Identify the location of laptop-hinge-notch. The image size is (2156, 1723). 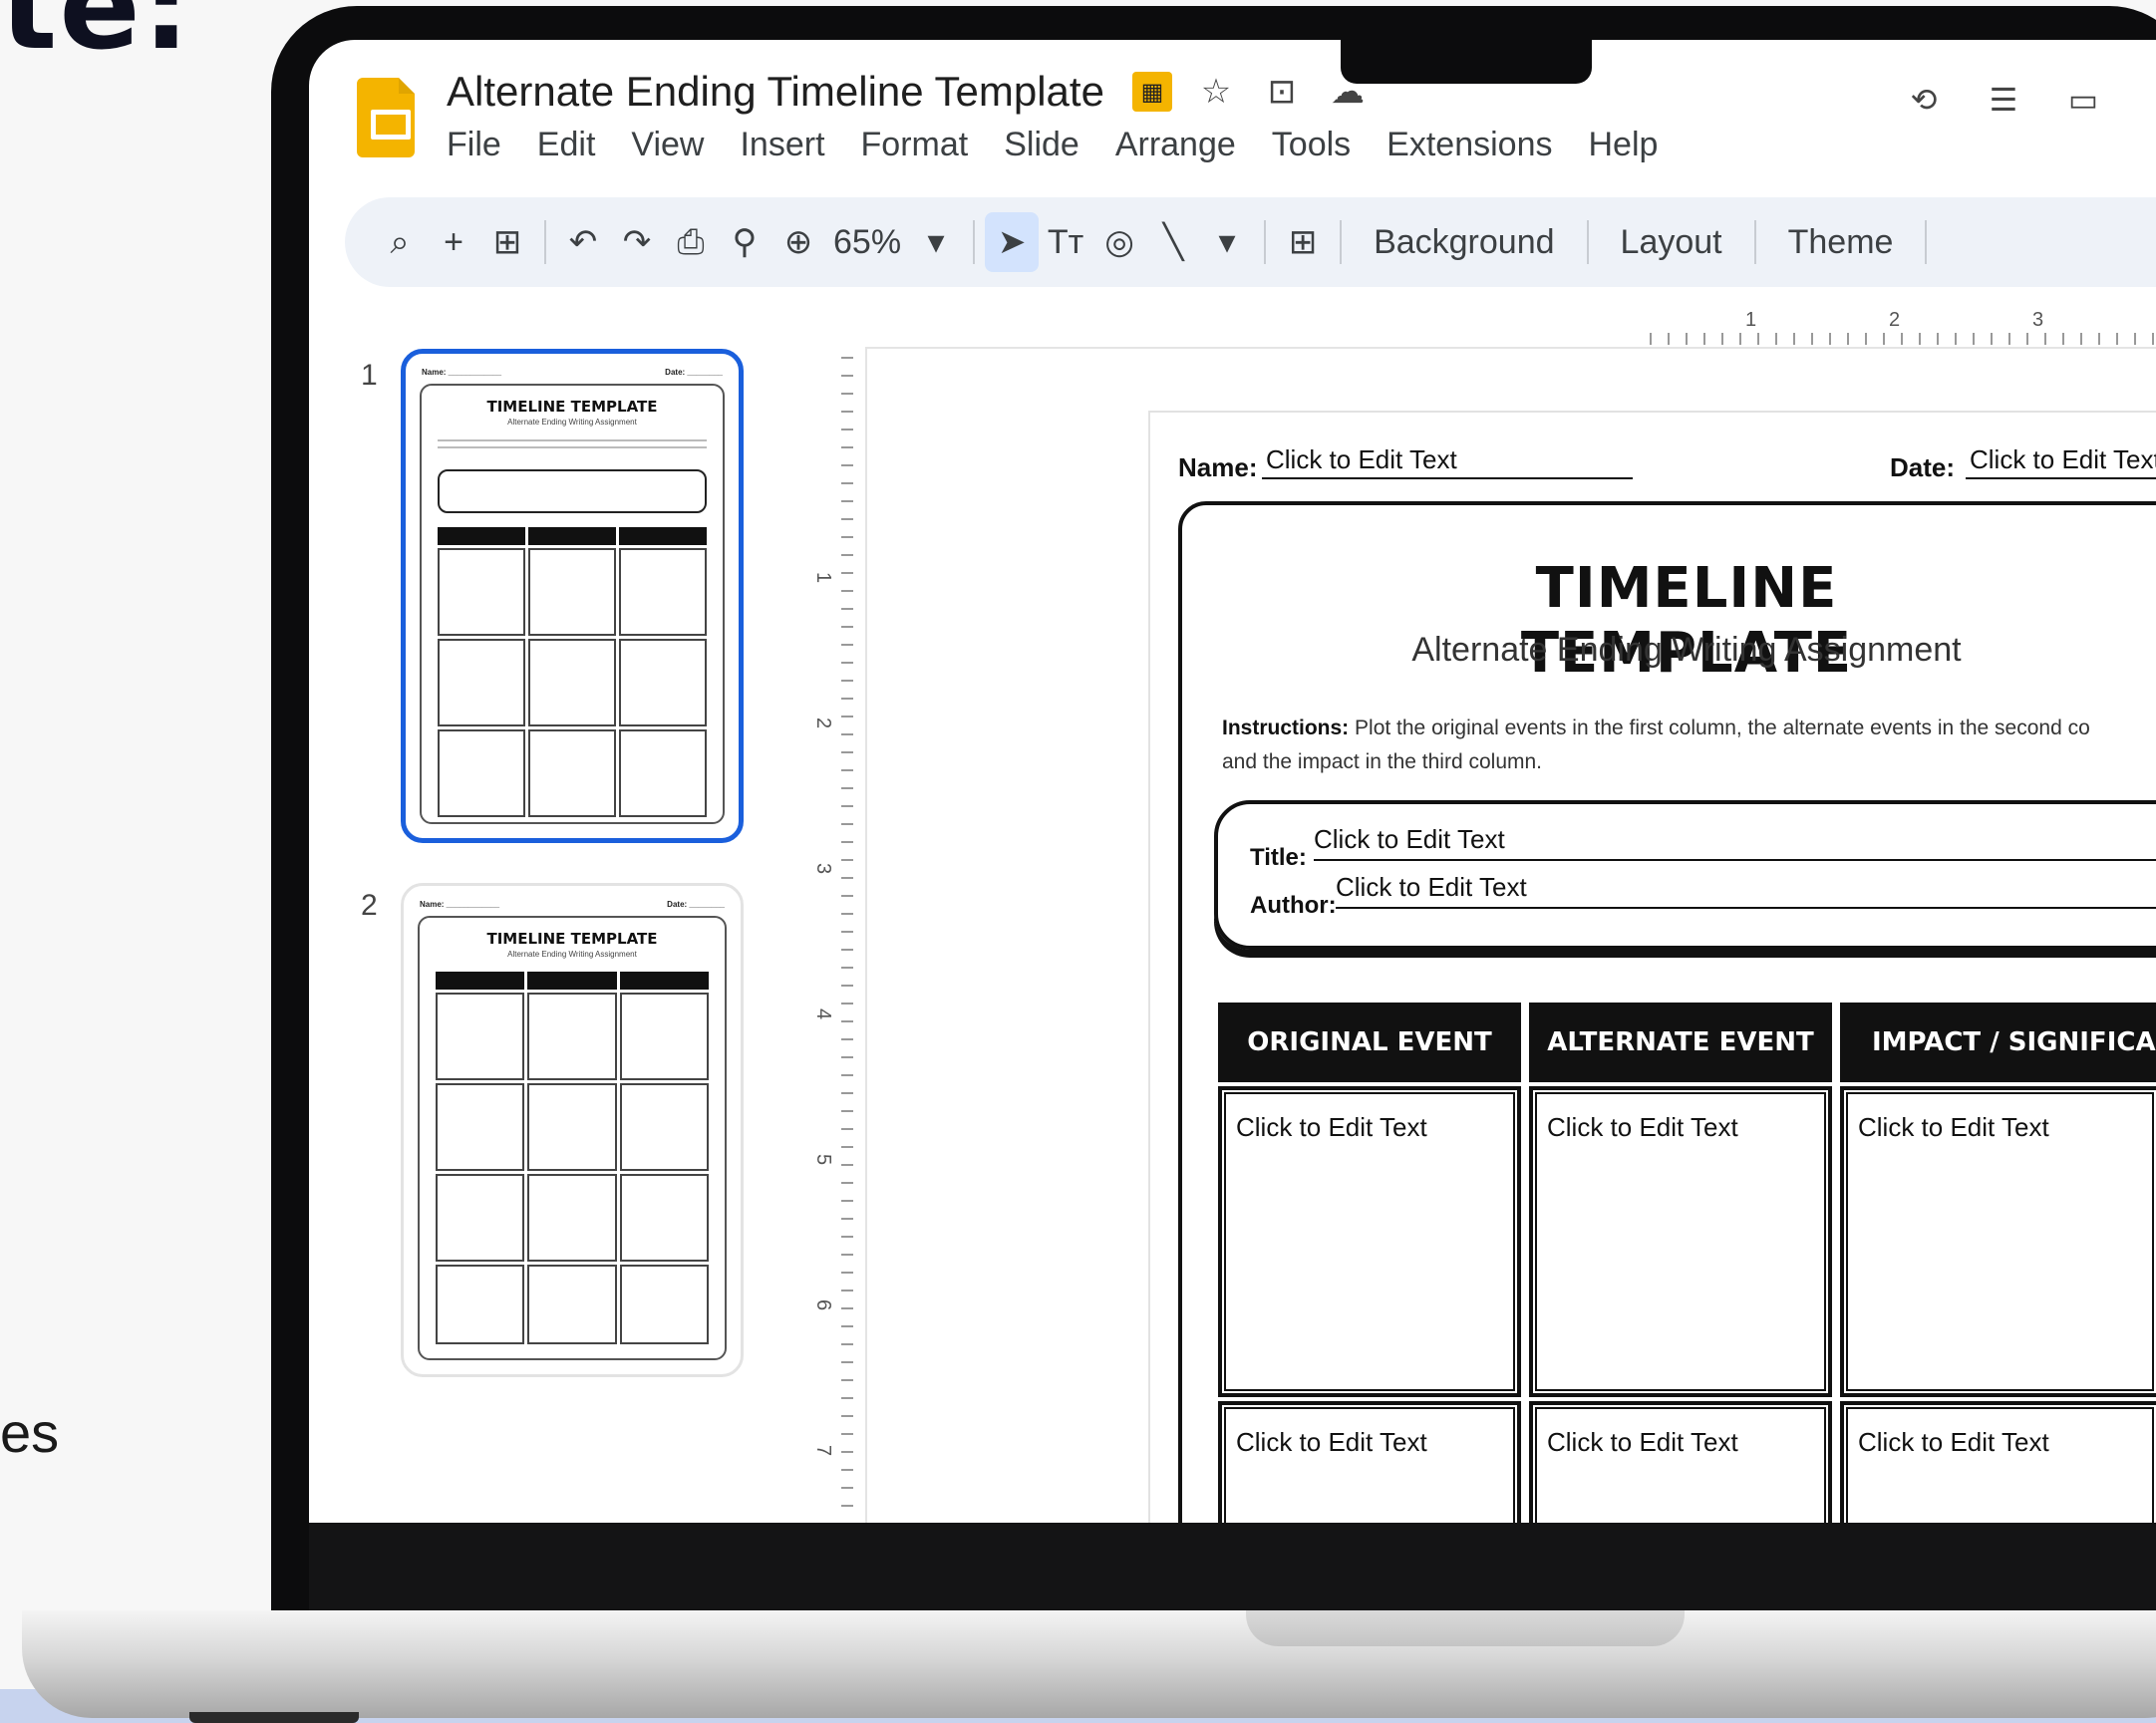
(1465, 1628).